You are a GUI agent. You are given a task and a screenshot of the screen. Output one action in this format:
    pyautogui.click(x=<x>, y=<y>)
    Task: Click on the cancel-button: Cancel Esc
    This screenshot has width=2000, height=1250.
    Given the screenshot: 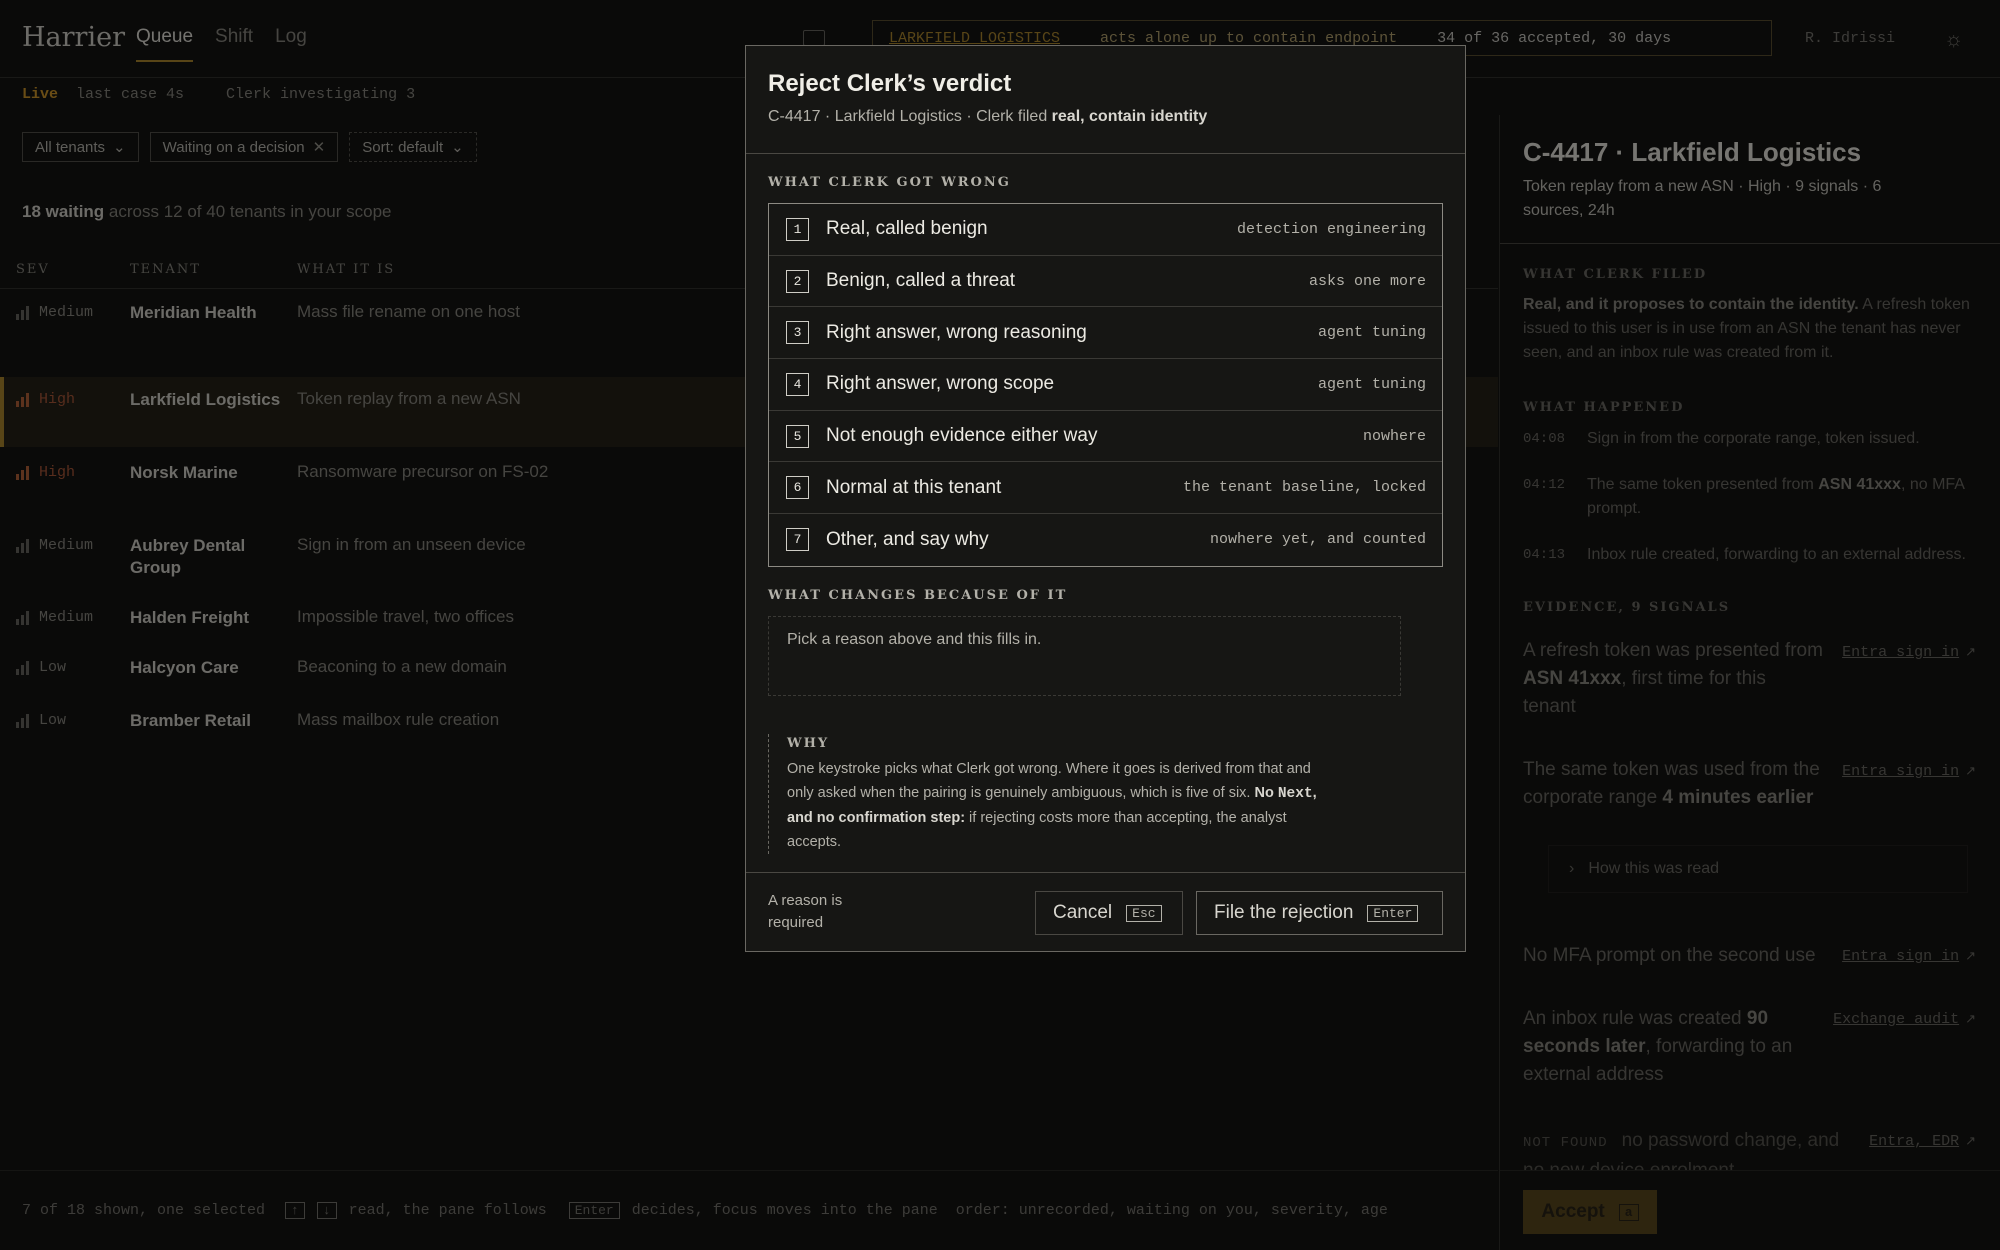 What is the action you would take?
    pyautogui.click(x=1109, y=913)
    